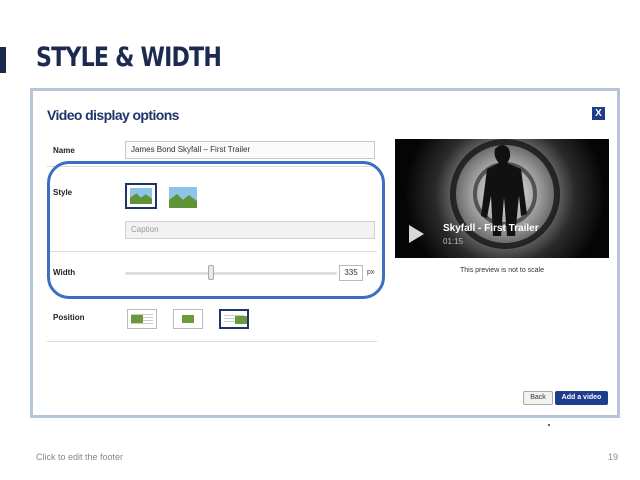 The height and width of the screenshot is (480, 640). I want to click on add-video-button: Add a video, so click(581, 398).